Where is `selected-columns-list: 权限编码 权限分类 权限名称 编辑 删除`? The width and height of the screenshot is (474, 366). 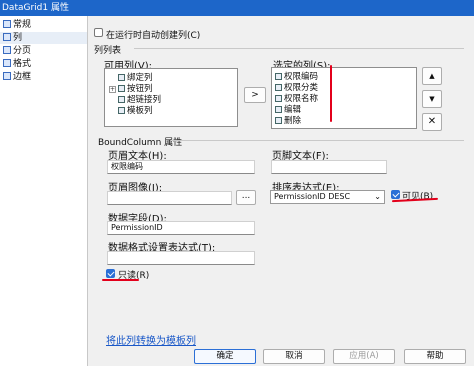
selected-columns-list: 权限编码 权限分类 权限名称 编辑 删除 is located at coordinates (344, 98).